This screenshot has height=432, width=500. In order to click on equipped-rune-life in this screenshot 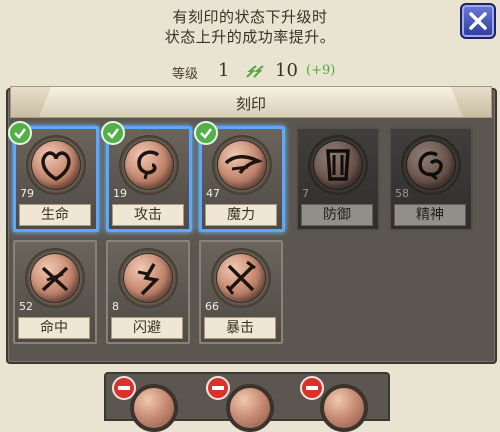, I will do `click(154, 408)`.